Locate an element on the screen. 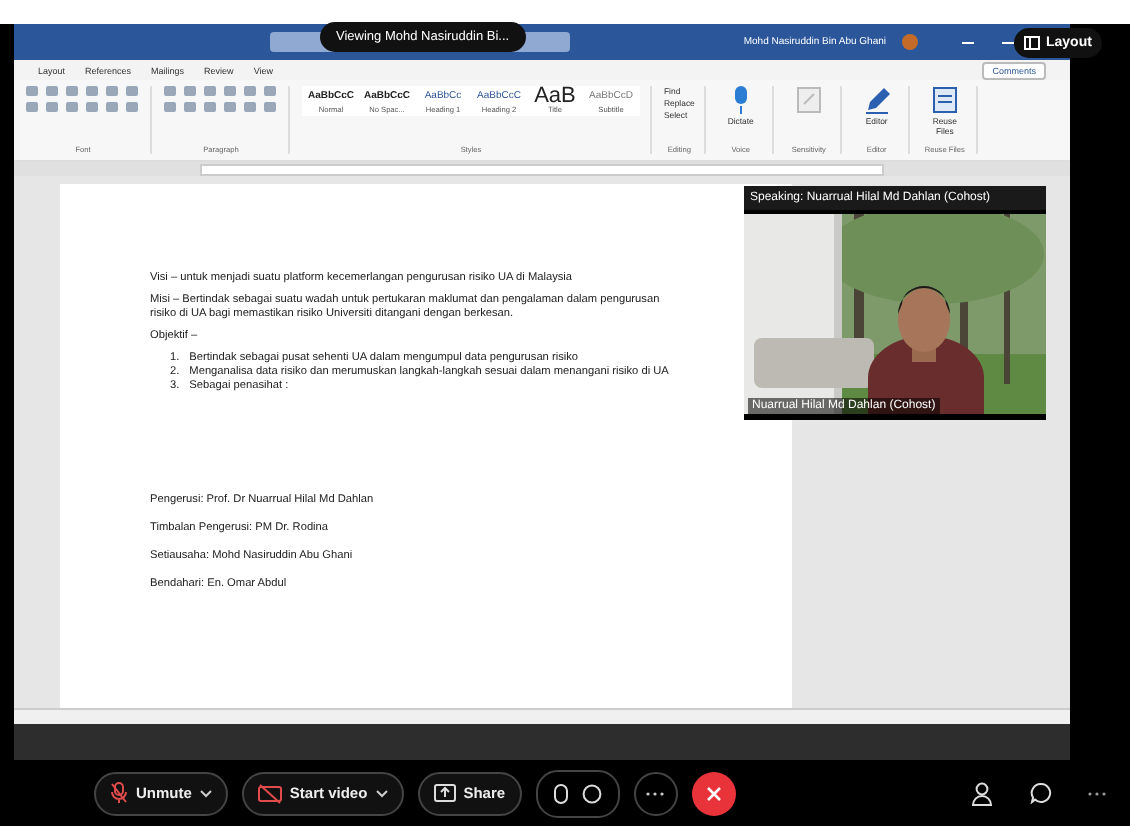  microphone-icon is located at coordinates (740, 100).